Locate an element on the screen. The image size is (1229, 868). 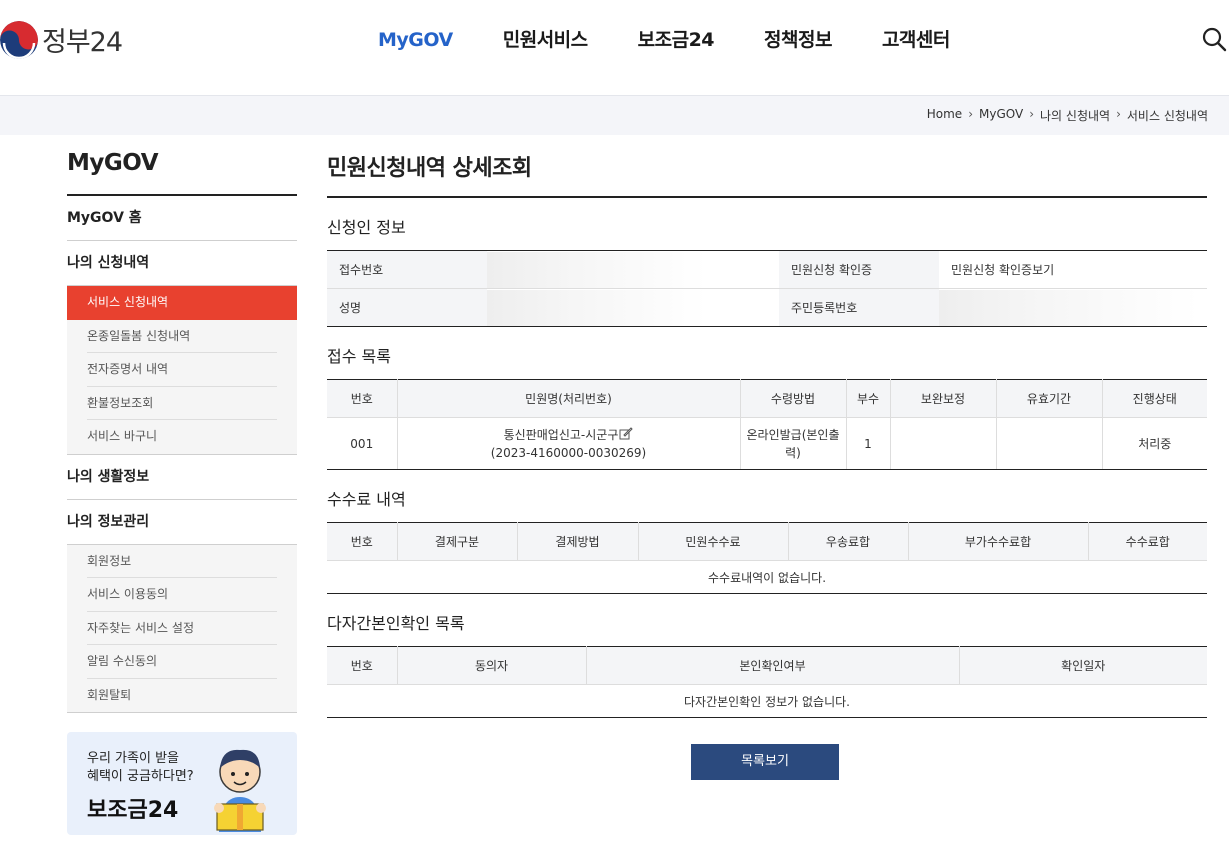
sidebar-item-service-applications: 서비스 신청내역 is located at coordinates (182, 303).